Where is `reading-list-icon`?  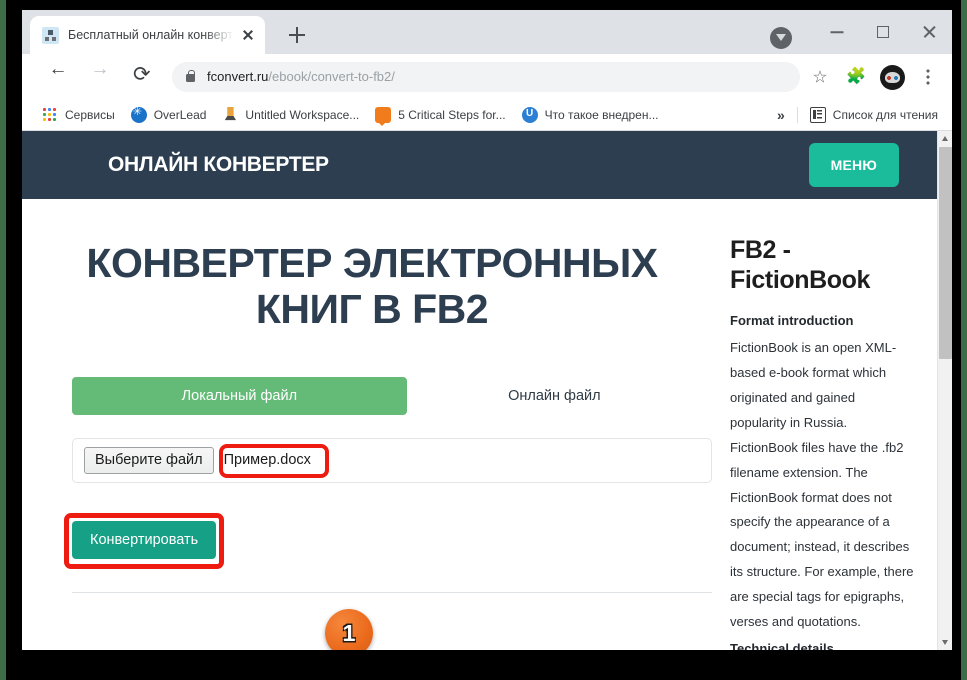
reading-list-icon is located at coordinates (817, 114).